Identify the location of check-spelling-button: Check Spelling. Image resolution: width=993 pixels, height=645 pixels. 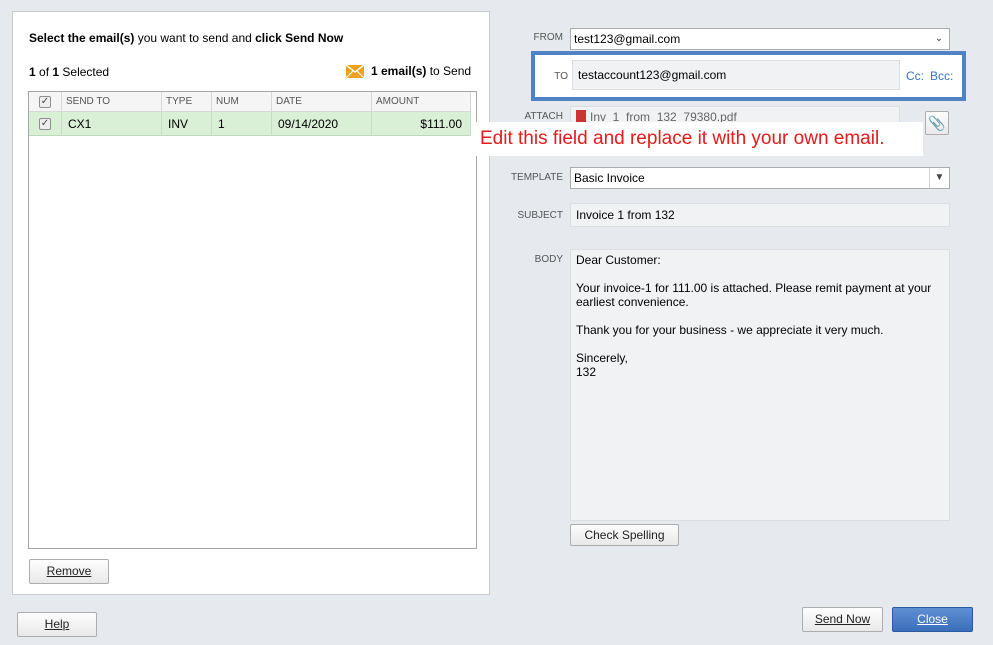
(624, 535).